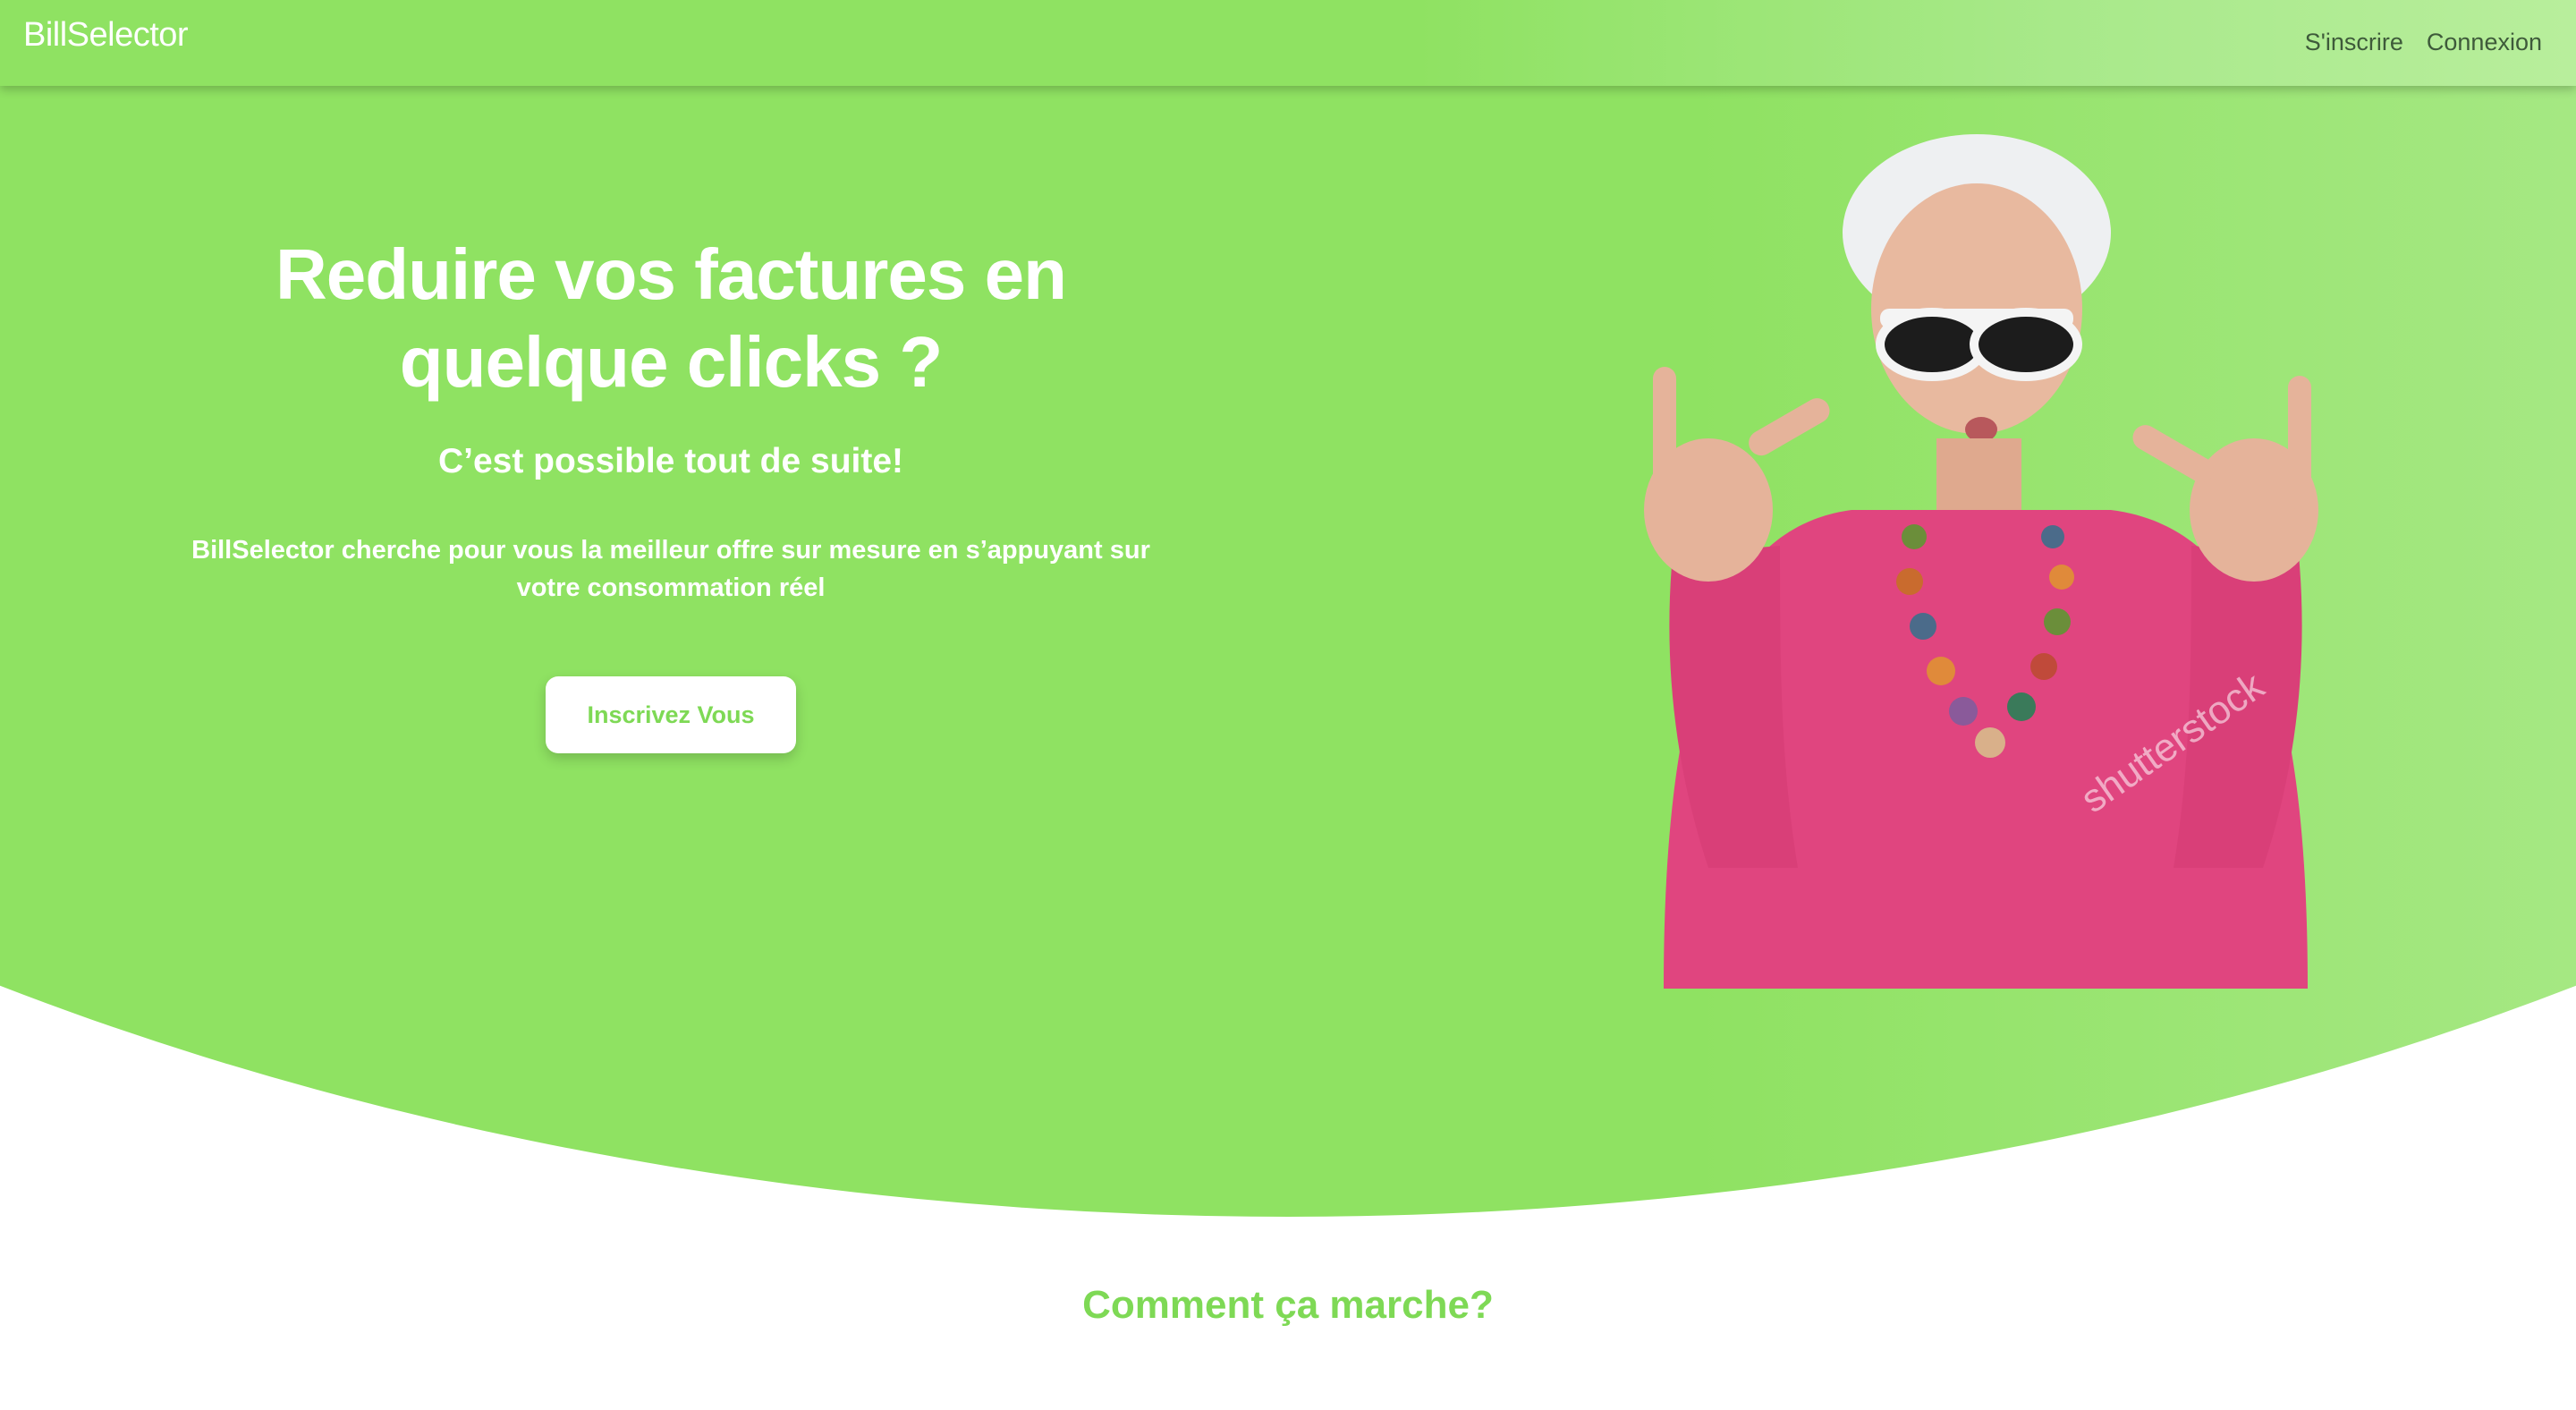 The width and height of the screenshot is (2576, 1410). Describe the element at coordinates (2484, 42) in the screenshot. I see `nav-login-link: Connexion` at that location.